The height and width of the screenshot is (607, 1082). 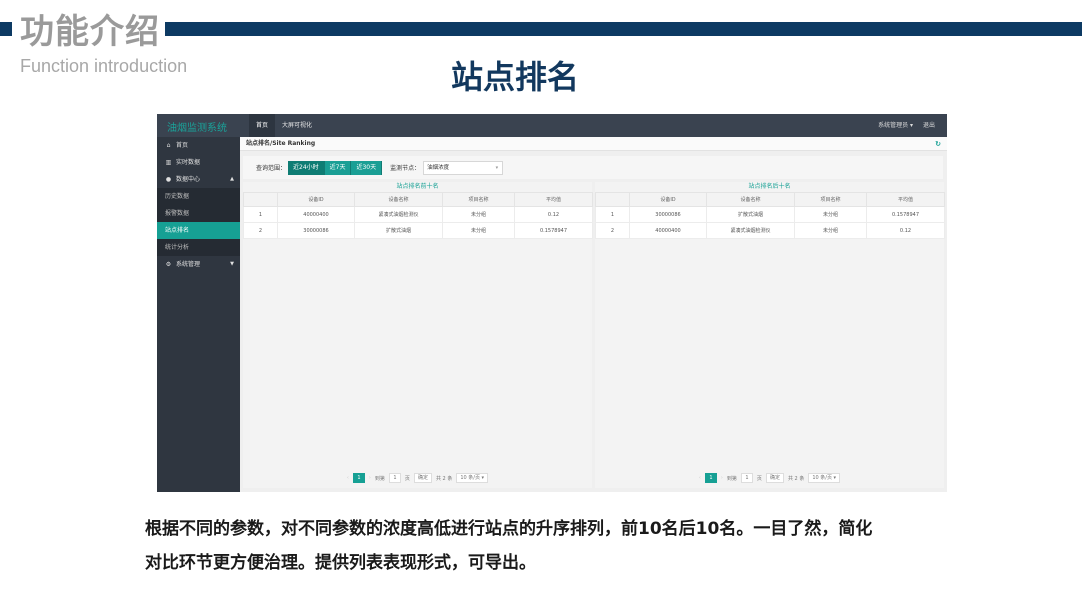 I want to click on table-row: 1 30000086 扩散式油烟 未分组 0.1578947, so click(x=770, y=214).